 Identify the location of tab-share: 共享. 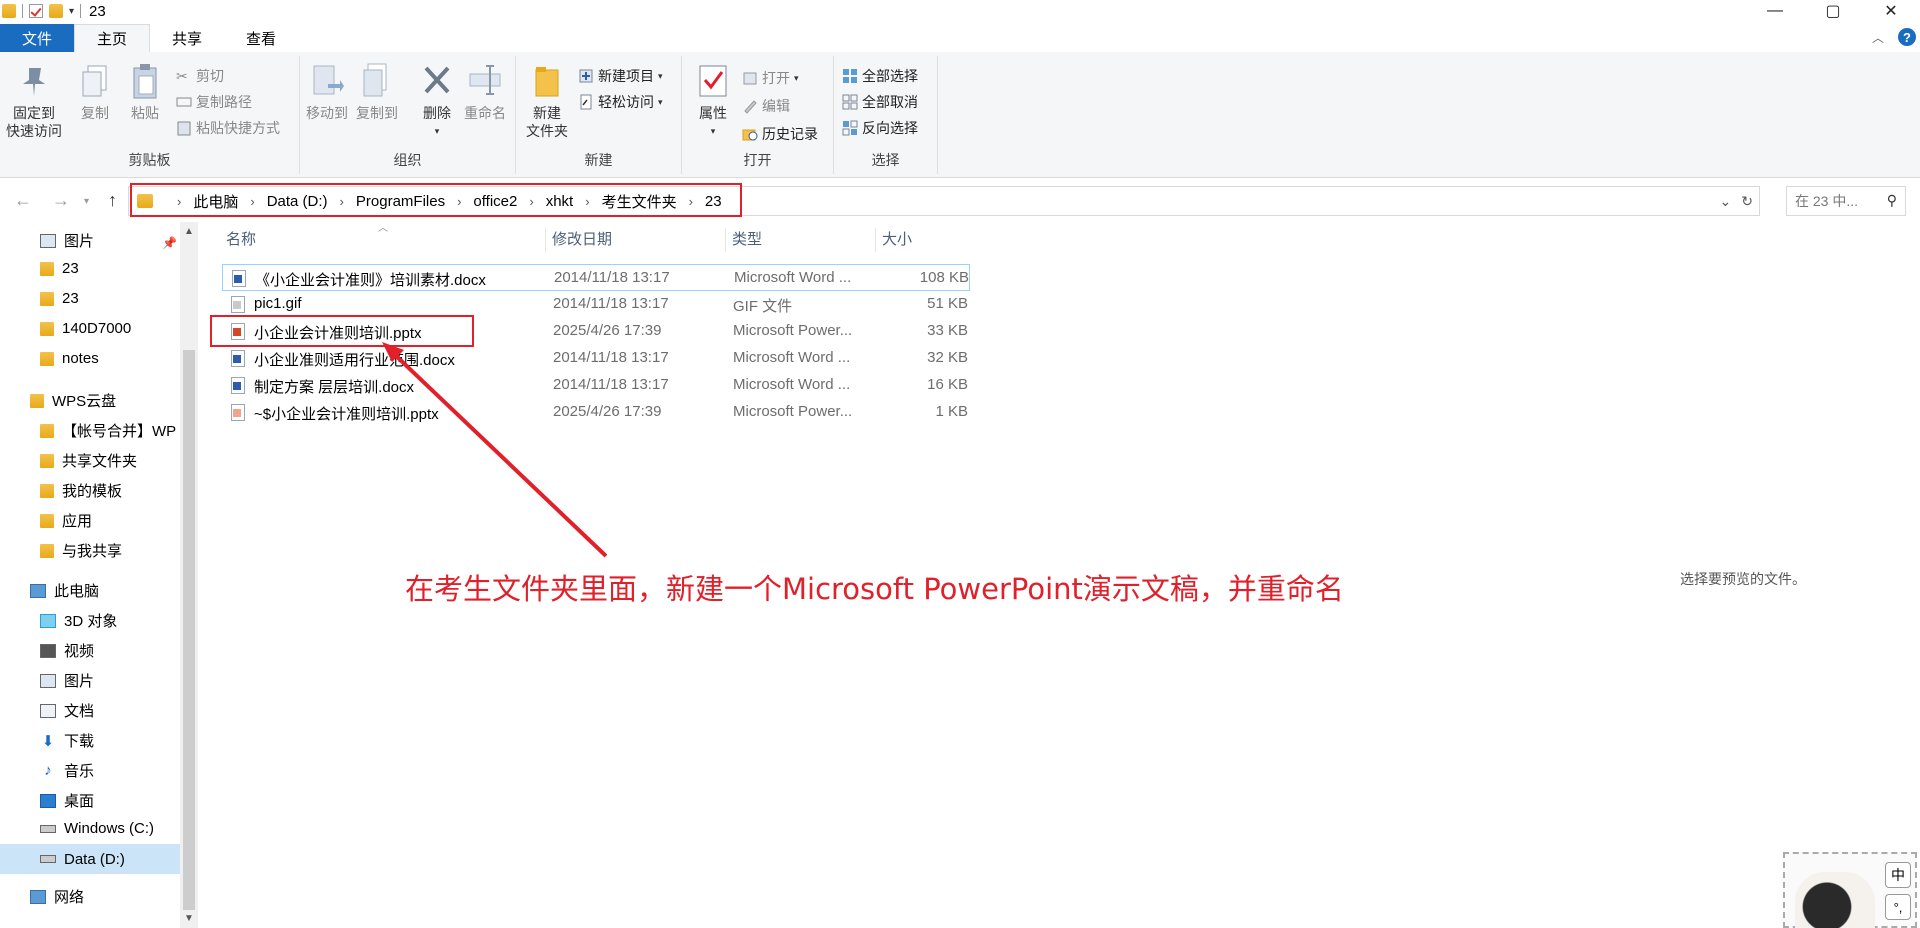
(187, 38).